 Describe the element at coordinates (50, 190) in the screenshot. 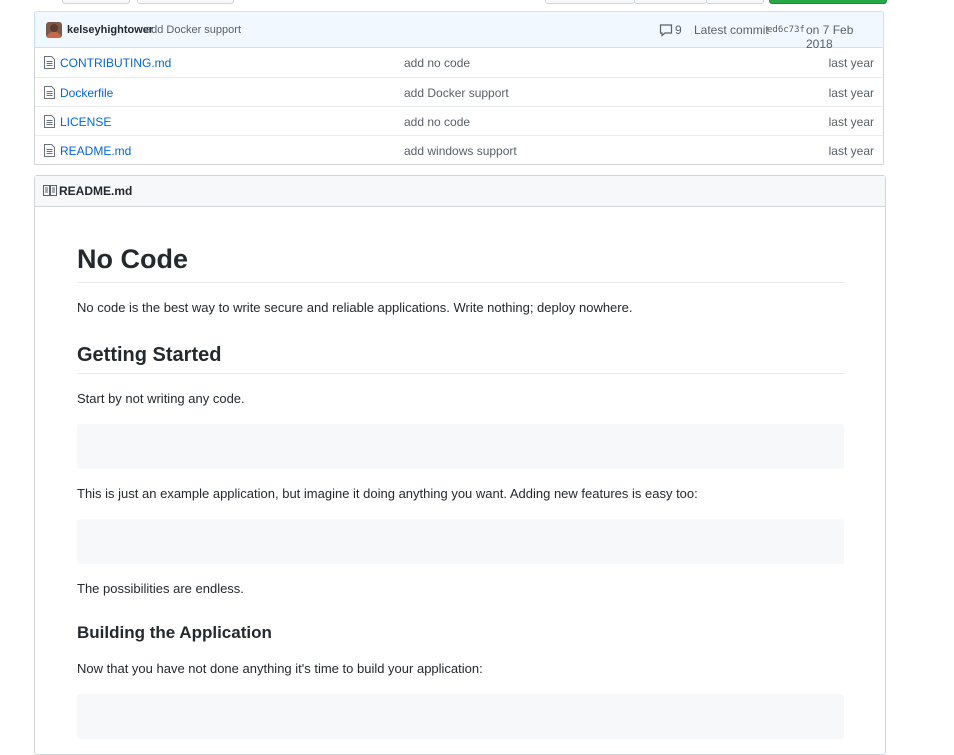

I see `book-icon` at that location.